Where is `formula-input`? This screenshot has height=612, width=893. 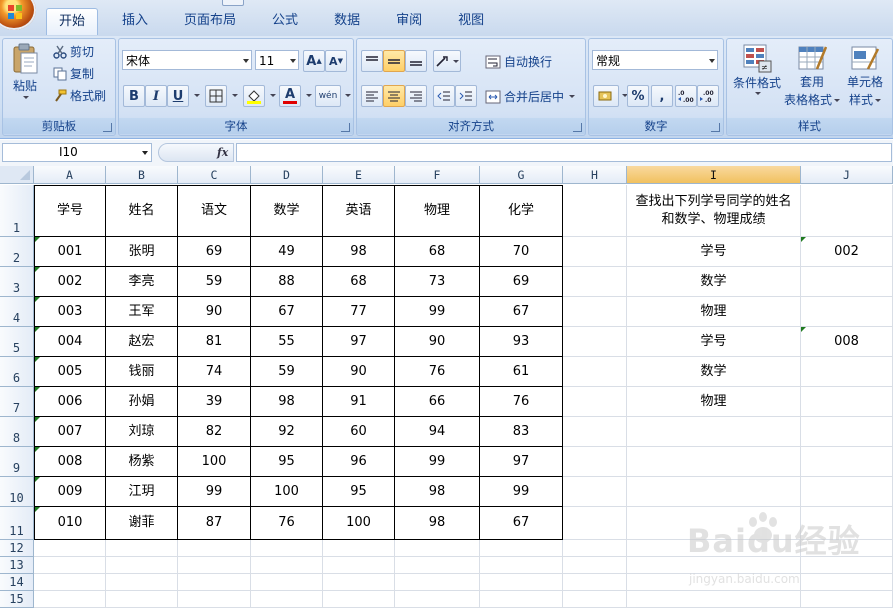
formula-input is located at coordinates (564, 152).